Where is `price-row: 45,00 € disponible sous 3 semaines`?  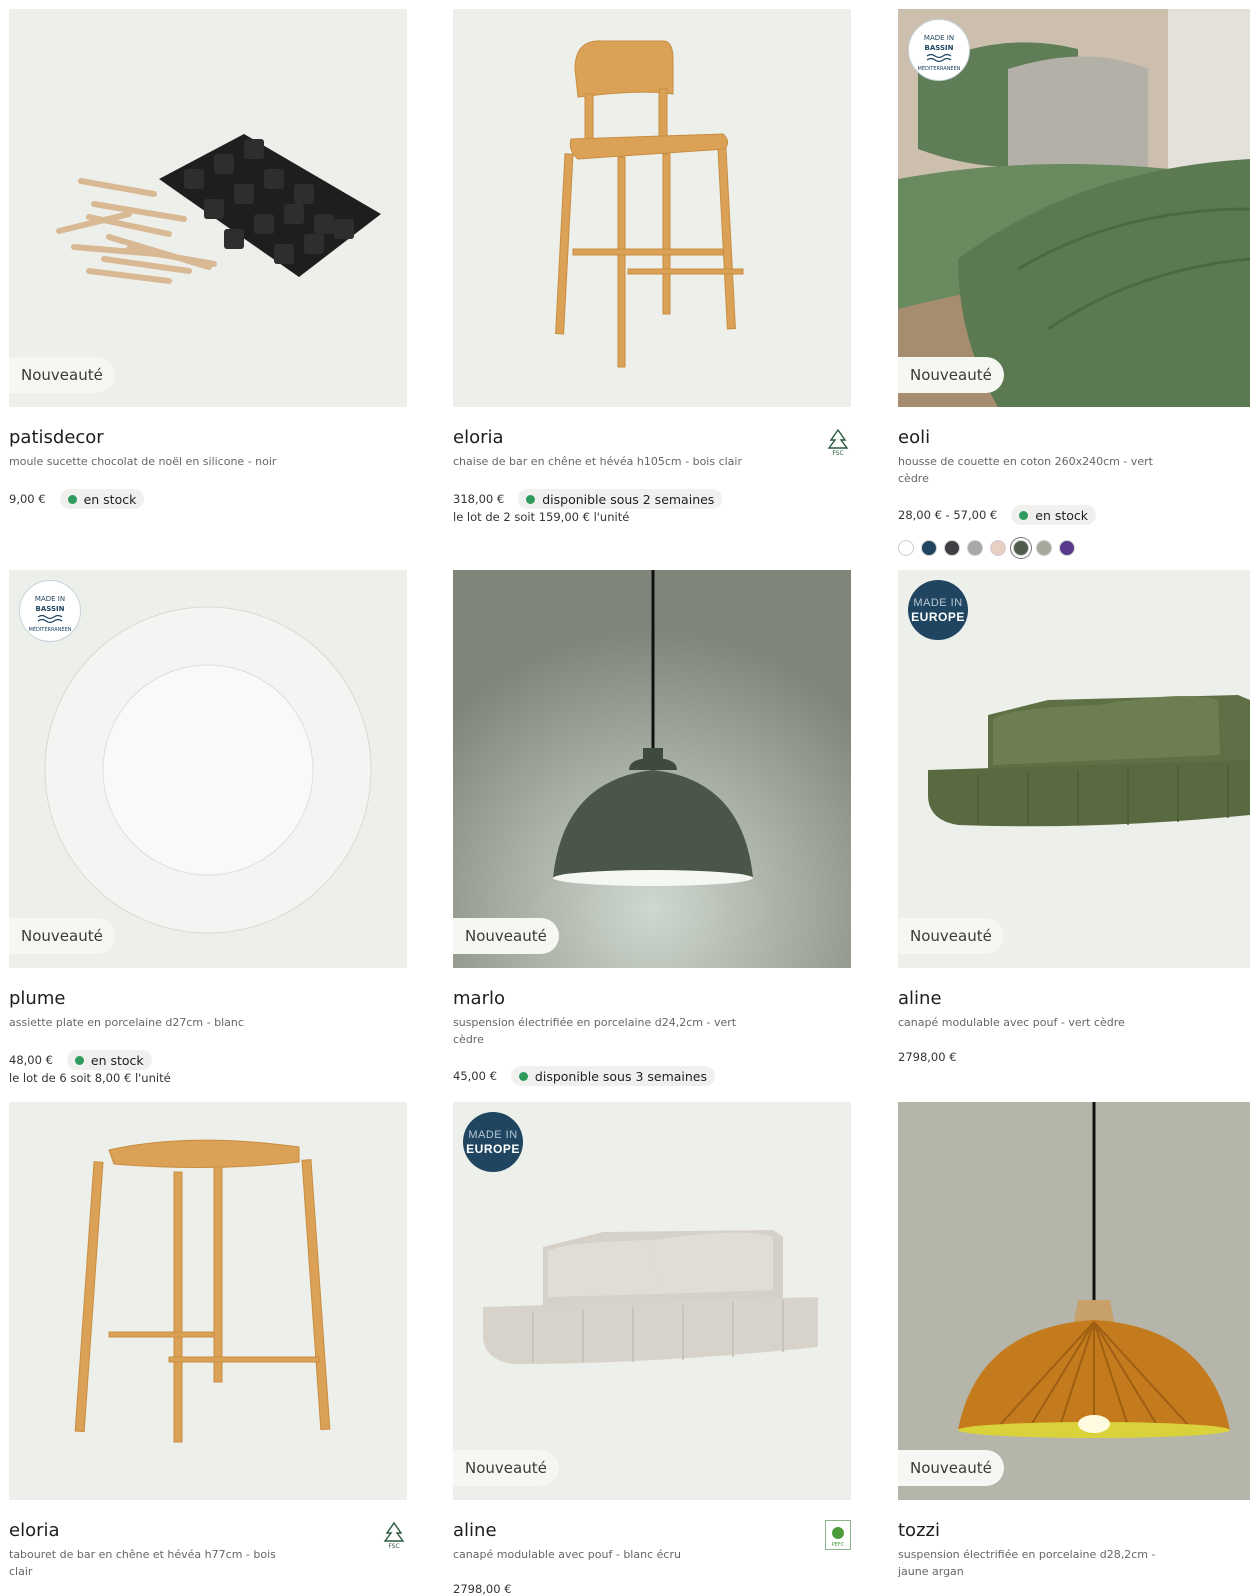 price-row: 45,00 € disponible sous 3 semaines is located at coordinates (584, 1076).